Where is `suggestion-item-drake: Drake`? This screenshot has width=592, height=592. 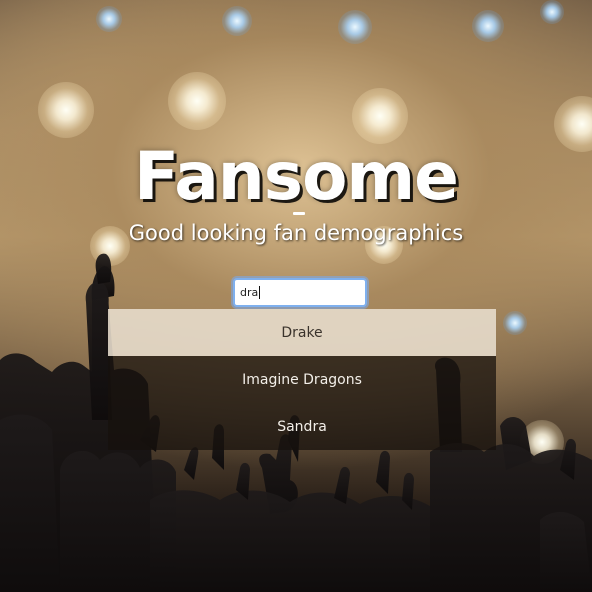
suggestion-item-drake: Drake is located at coordinates (302, 332).